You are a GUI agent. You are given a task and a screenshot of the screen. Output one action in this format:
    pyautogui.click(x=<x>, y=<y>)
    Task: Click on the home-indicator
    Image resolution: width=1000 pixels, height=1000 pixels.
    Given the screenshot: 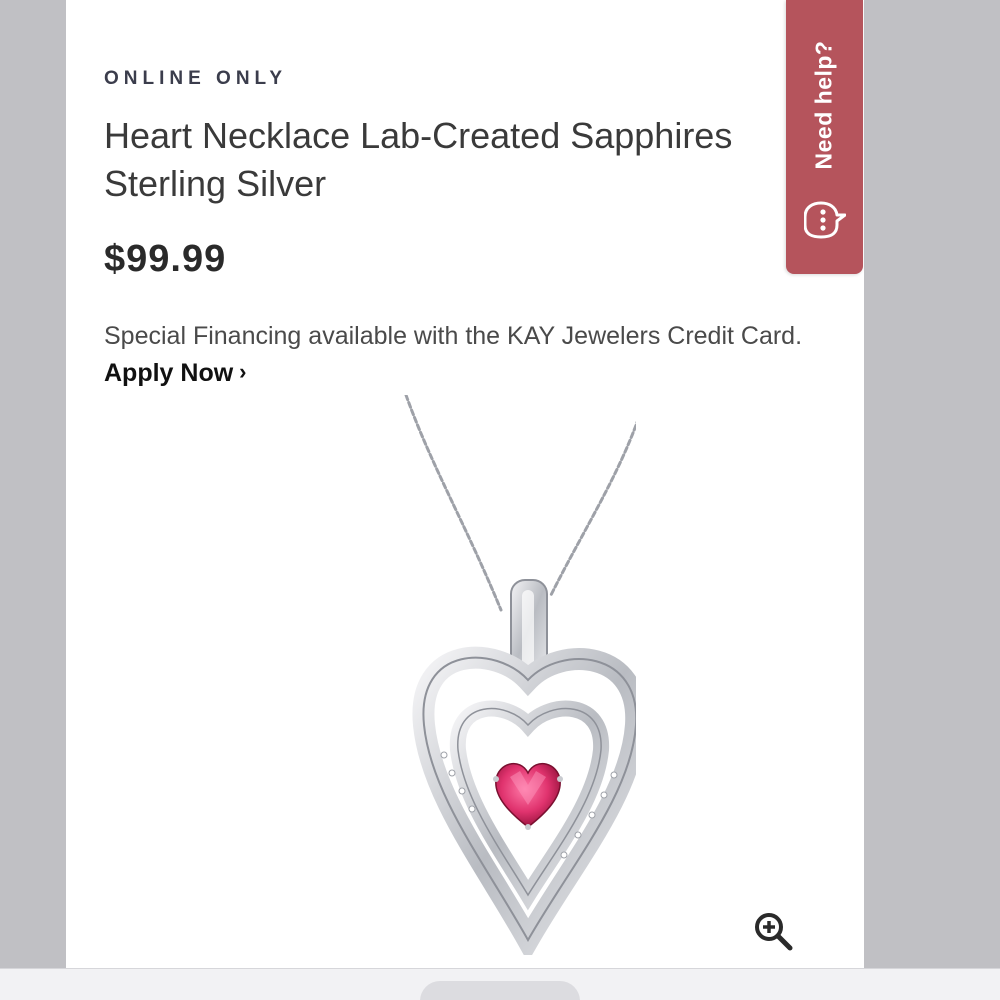 What is the action you would take?
    pyautogui.click(x=500, y=990)
    